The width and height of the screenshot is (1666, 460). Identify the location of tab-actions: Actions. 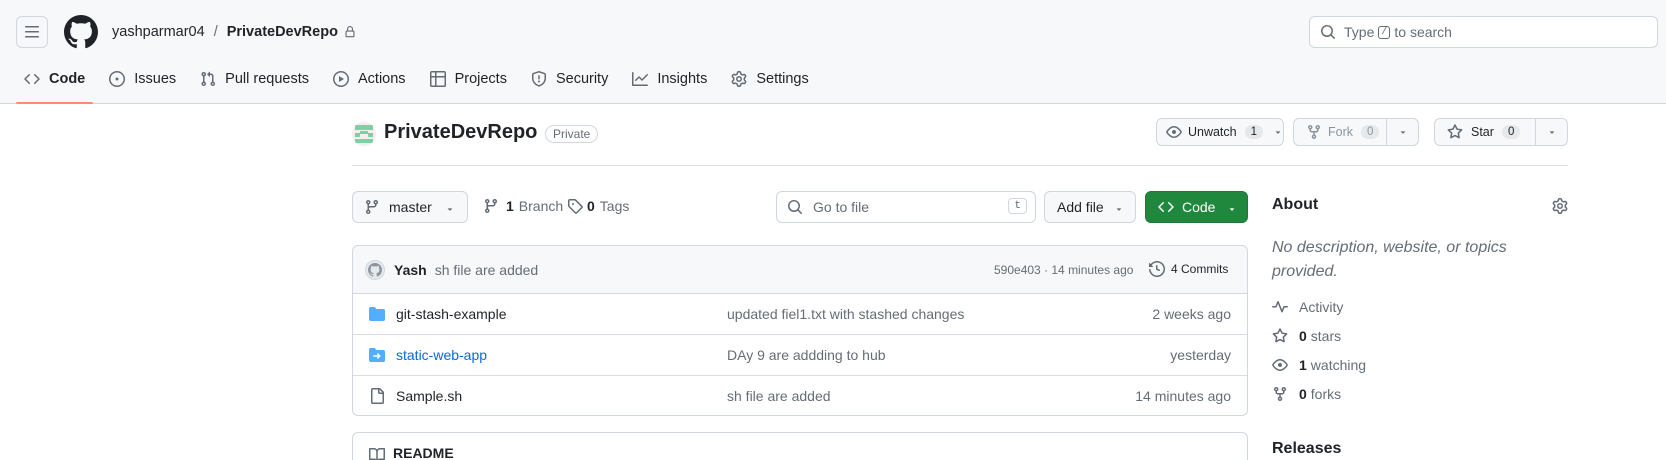
(369, 79).